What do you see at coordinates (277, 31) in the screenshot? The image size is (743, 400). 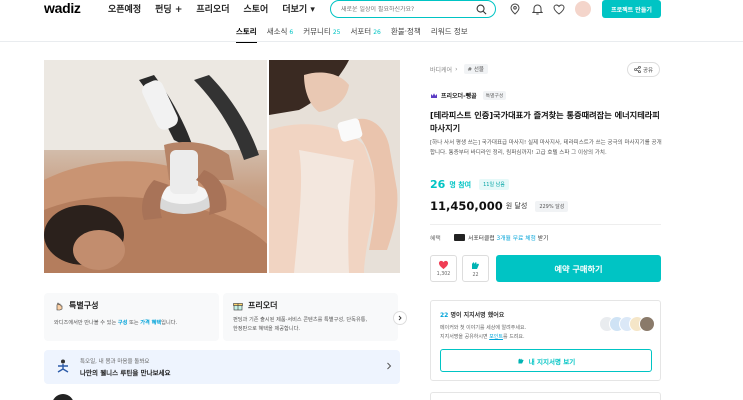 I see `tab-news-label: 새소식` at bounding box center [277, 31].